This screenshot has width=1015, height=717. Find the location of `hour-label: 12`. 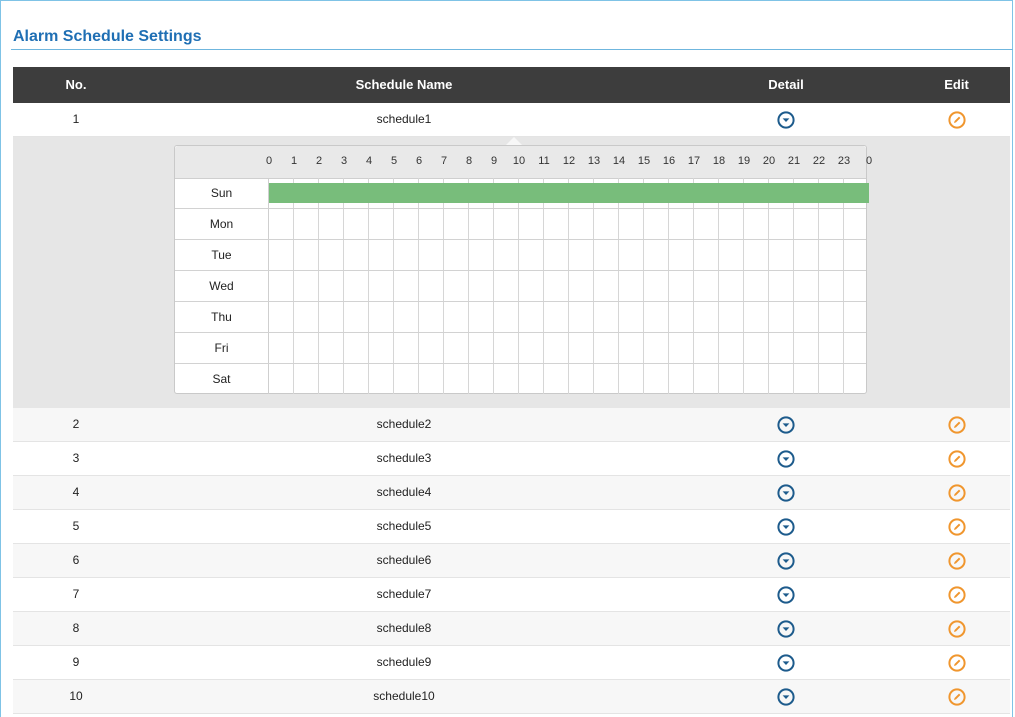

hour-label: 12 is located at coordinates (569, 161).